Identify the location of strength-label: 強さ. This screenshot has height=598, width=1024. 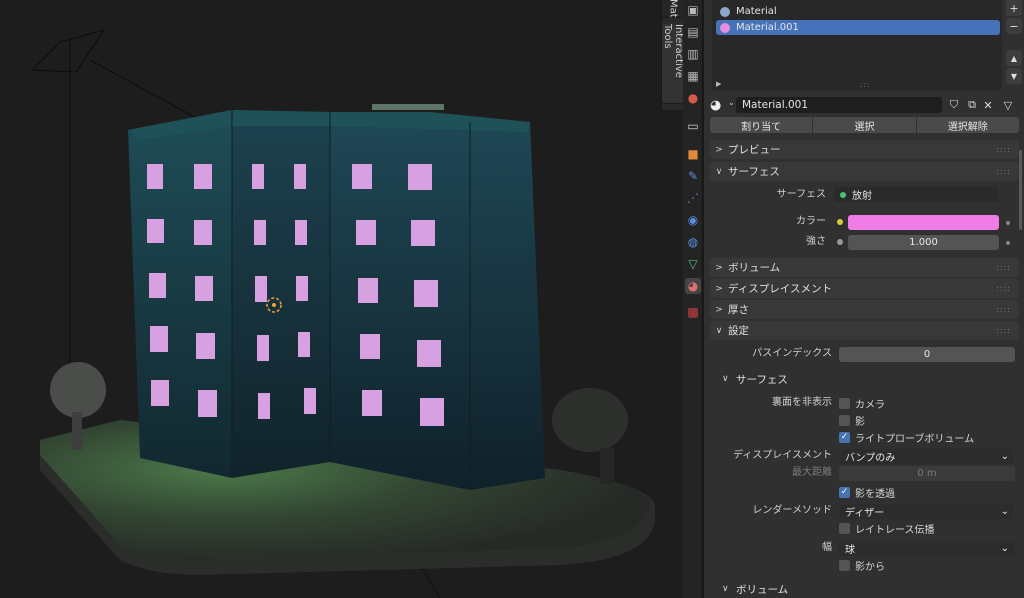
(816, 241).